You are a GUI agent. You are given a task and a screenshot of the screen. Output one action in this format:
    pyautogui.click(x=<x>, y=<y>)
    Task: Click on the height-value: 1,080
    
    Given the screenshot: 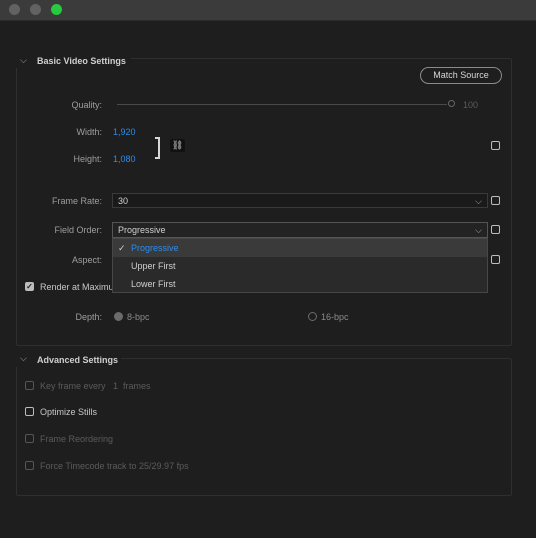 What is the action you would take?
    pyautogui.click(x=124, y=159)
    